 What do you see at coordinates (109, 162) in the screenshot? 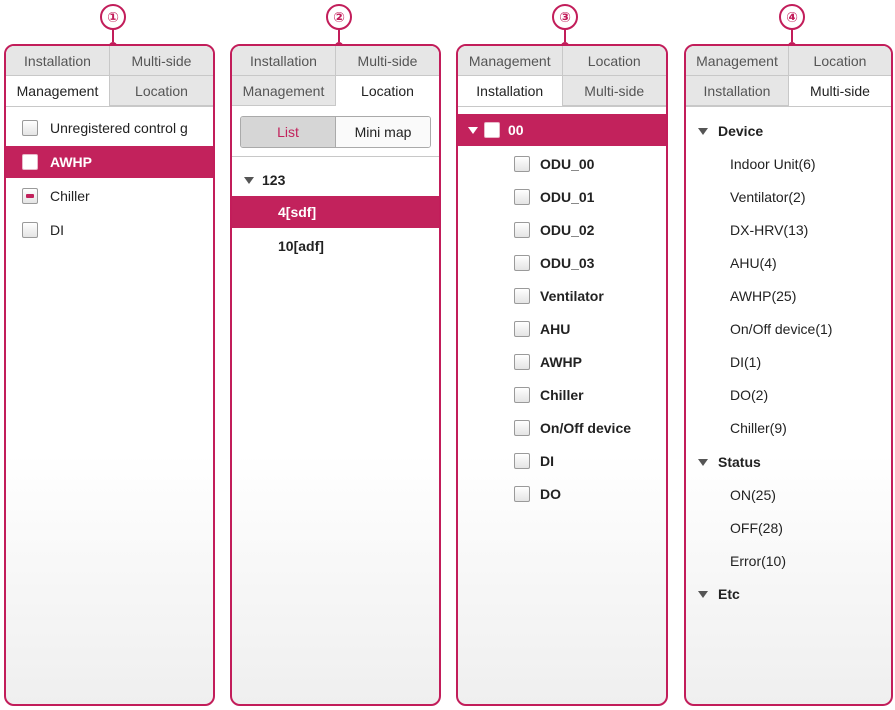
I see `list-item-selected: AWHP` at bounding box center [109, 162].